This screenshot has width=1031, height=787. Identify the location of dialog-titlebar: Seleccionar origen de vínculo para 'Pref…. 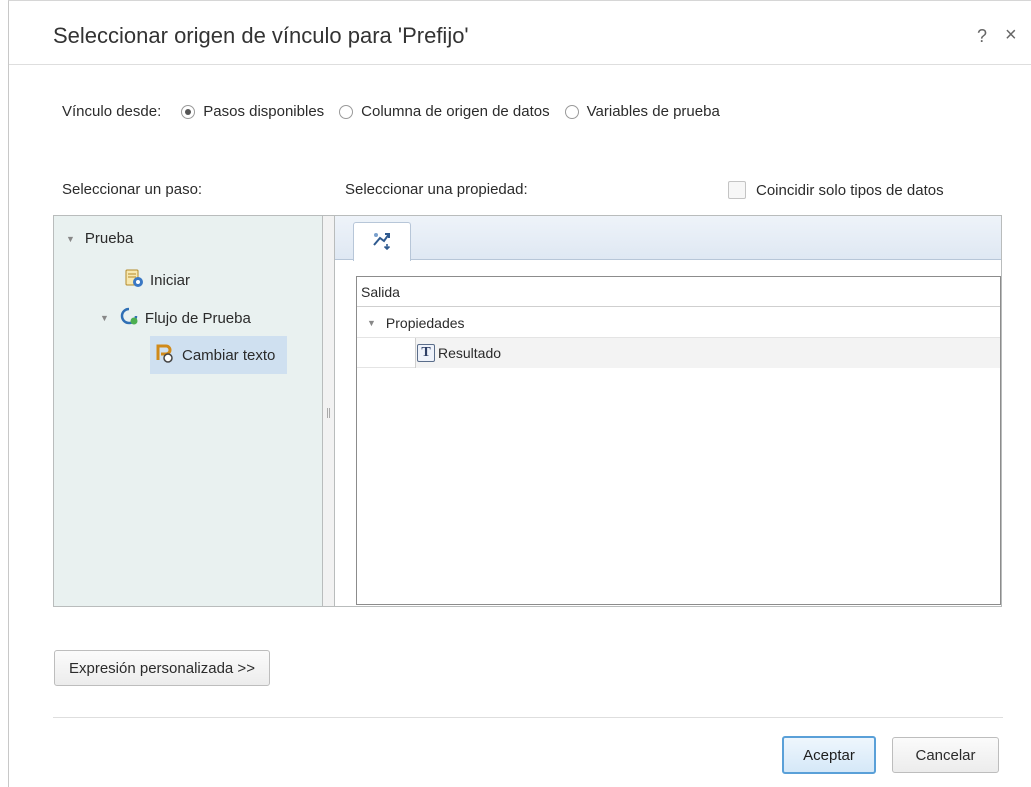
(520, 33).